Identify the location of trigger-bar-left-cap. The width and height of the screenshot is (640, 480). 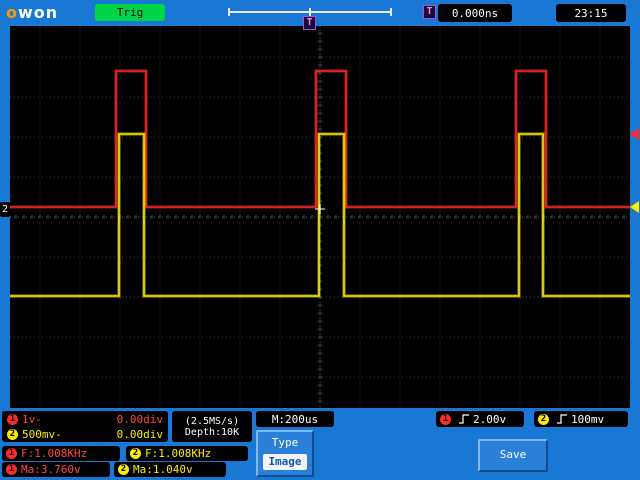
(229, 12).